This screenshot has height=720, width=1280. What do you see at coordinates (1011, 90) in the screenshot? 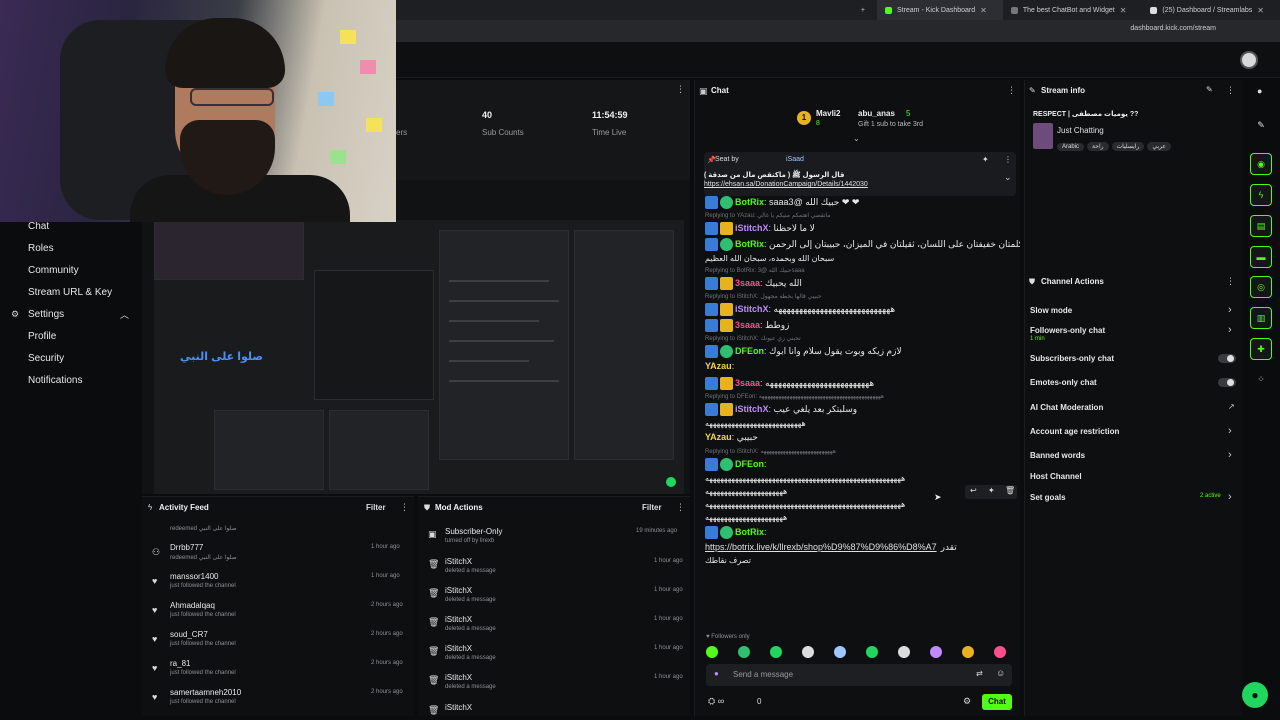
I see `chat-more-icon: ⋮` at bounding box center [1011, 90].